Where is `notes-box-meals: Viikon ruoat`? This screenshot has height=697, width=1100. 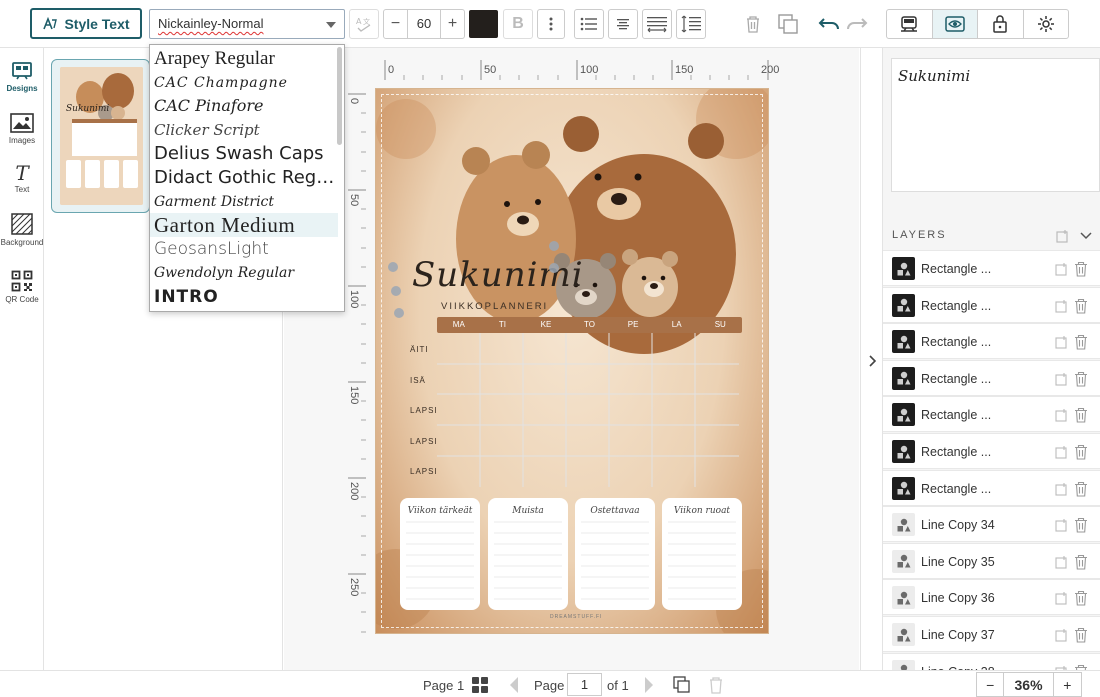 notes-box-meals: Viikon ruoat is located at coordinates (702, 554).